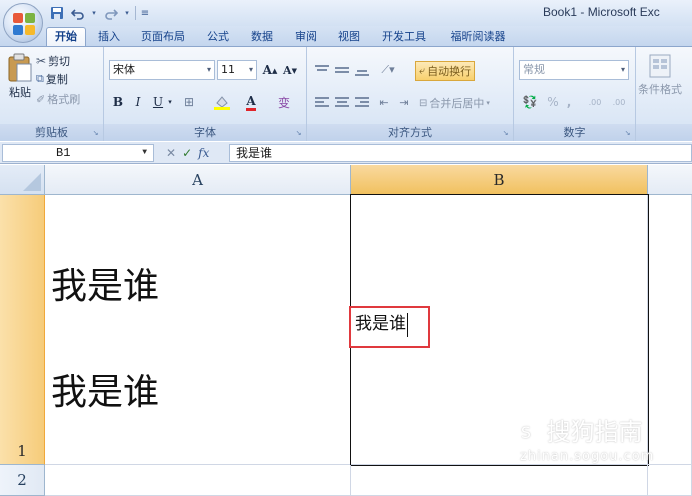  What do you see at coordinates (422, 70) in the screenshot?
I see `wrap-text-icon: ⤶` at bounding box center [422, 70].